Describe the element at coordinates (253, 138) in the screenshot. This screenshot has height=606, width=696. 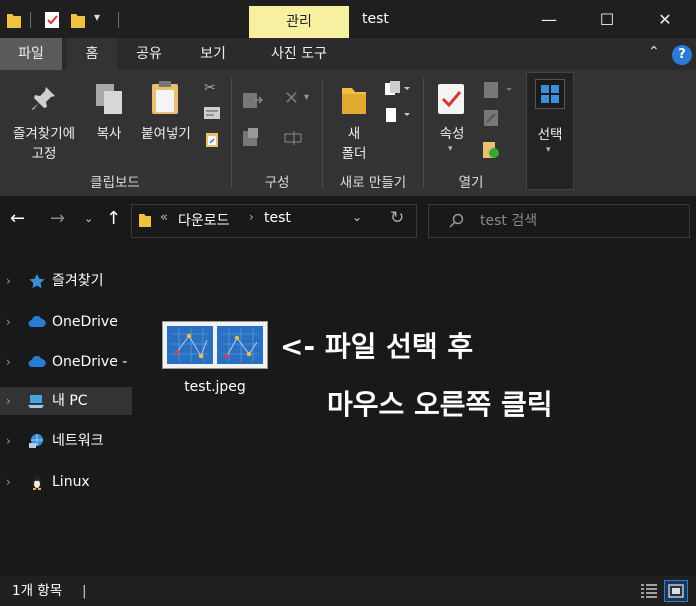
I see `copy-to-icon` at that location.